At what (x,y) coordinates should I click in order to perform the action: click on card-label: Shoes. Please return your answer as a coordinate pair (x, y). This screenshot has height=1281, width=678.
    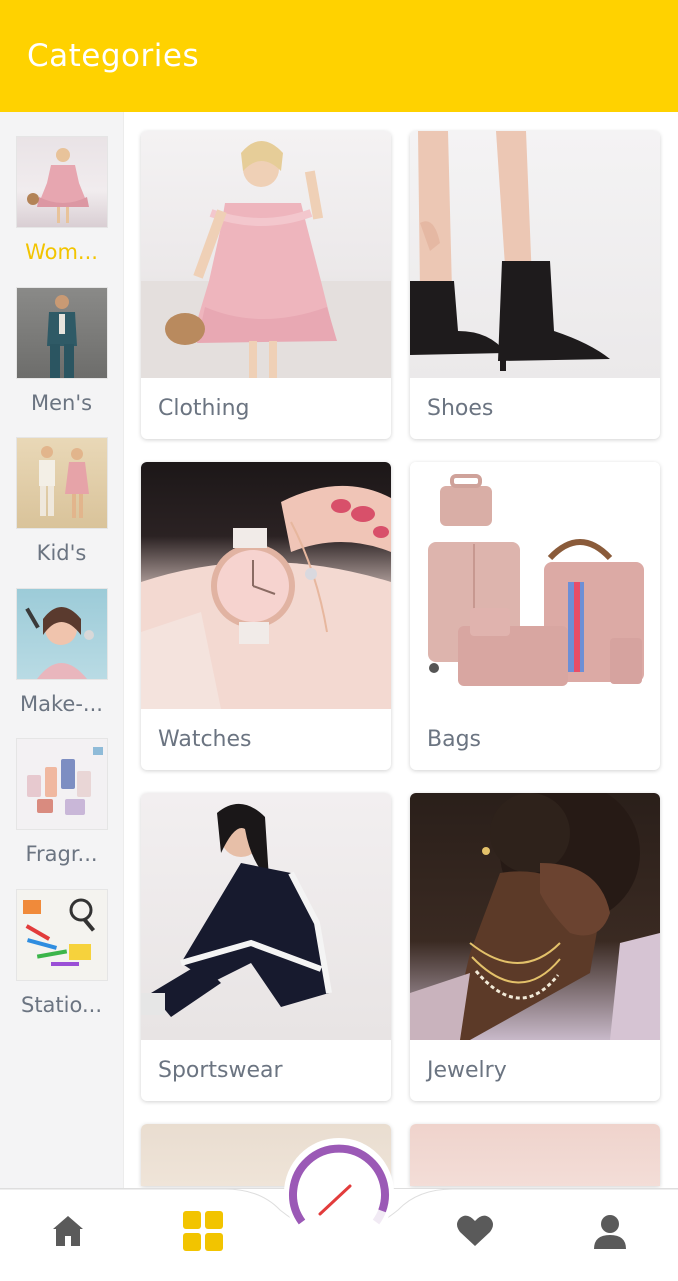
    Looking at the image, I should click on (460, 408).